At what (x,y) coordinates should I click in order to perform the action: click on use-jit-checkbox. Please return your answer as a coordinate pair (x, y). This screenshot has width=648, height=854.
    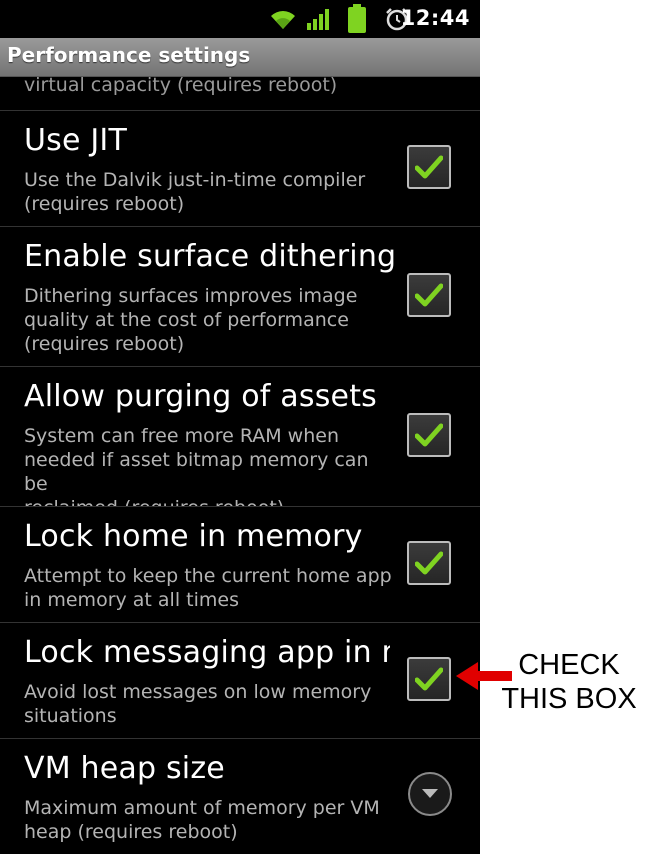
    Looking at the image, I should click on (429, 167).